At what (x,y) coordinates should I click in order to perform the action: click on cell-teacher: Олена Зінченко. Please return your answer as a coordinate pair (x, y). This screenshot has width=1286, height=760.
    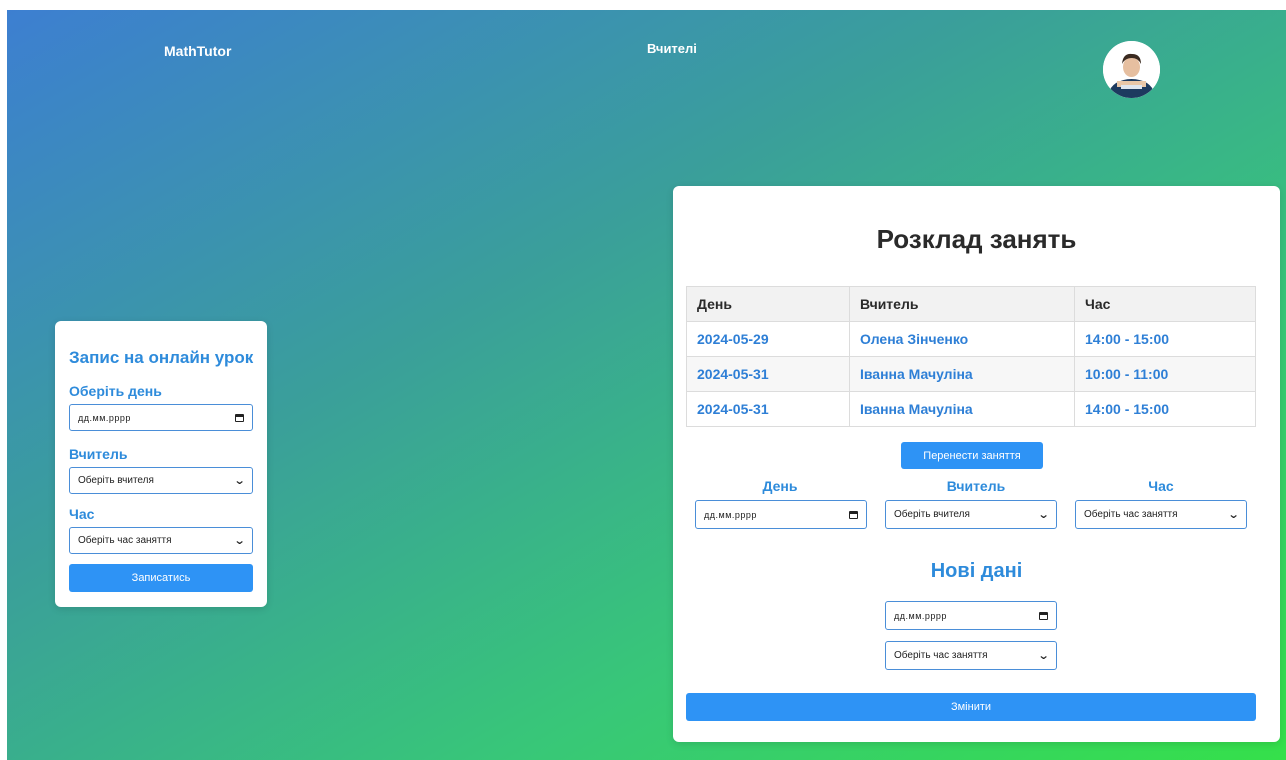
    Looking at the image, I should click on (962, 339).